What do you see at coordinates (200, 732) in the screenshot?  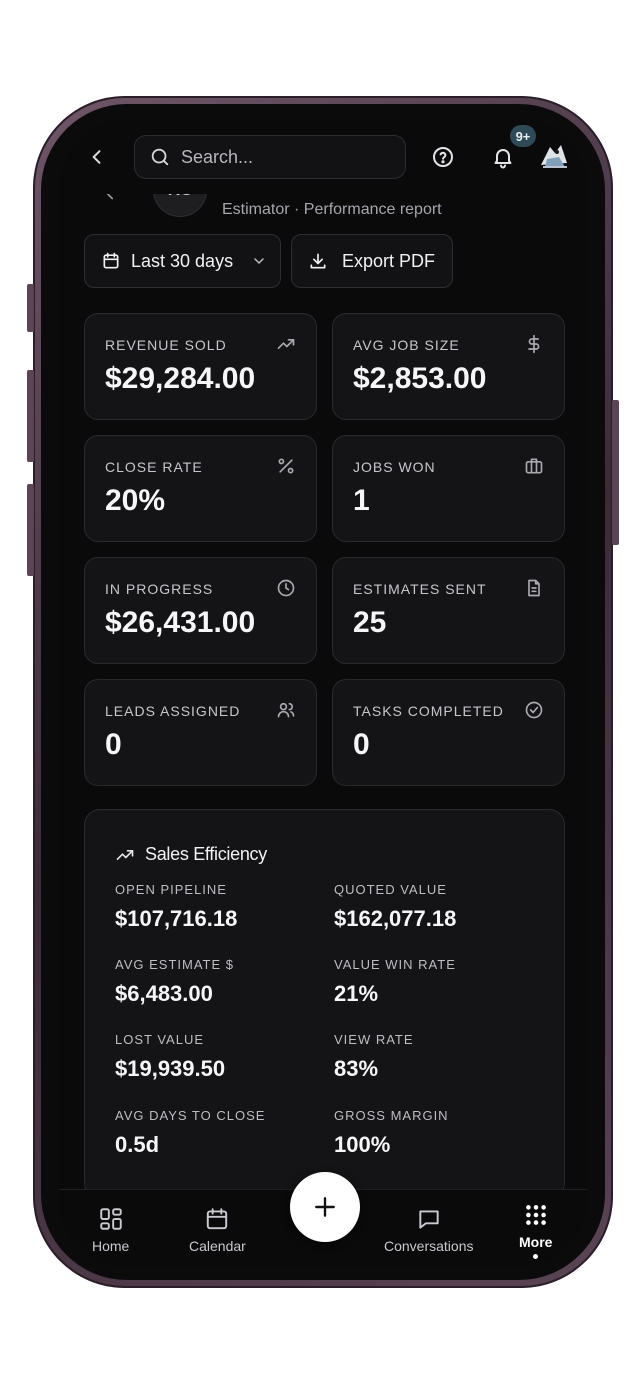 I see `stat-card-leads-assigned: LEADS ASSIGNED 0` at bounding box center [200, 732].